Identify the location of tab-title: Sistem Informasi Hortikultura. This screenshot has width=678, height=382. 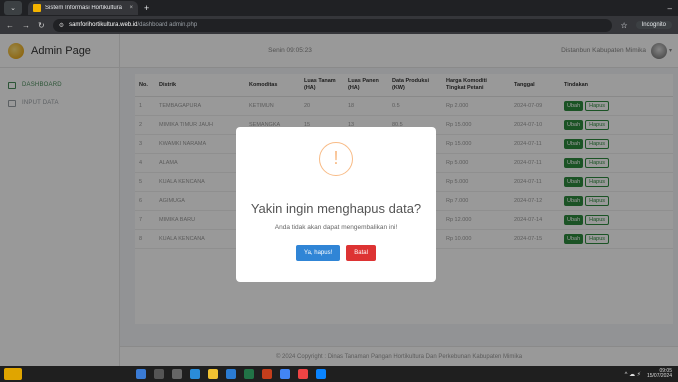
(84, 8).